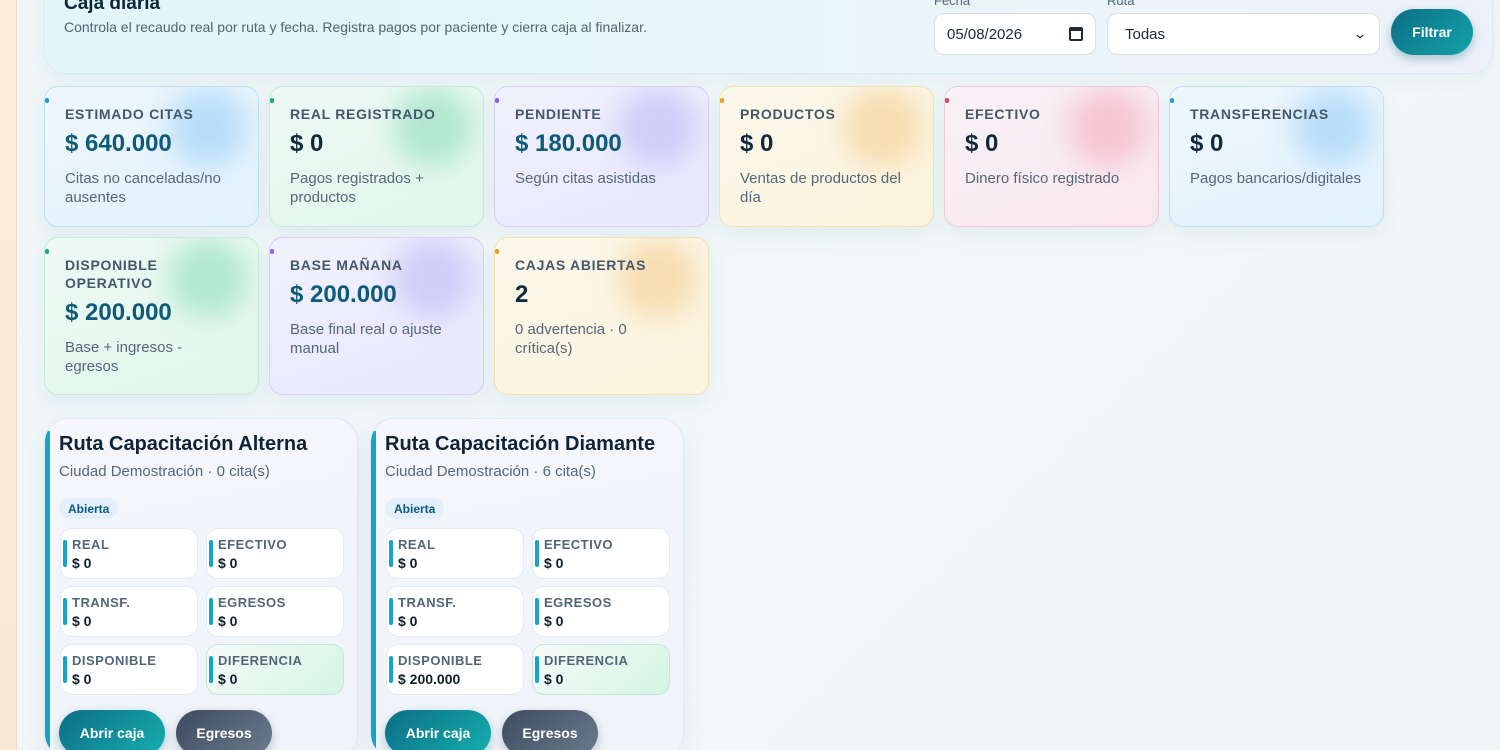 The image size is (1500, 750). I want to click on stat-desc: Pagos registrados + productos, so click(357, 188).